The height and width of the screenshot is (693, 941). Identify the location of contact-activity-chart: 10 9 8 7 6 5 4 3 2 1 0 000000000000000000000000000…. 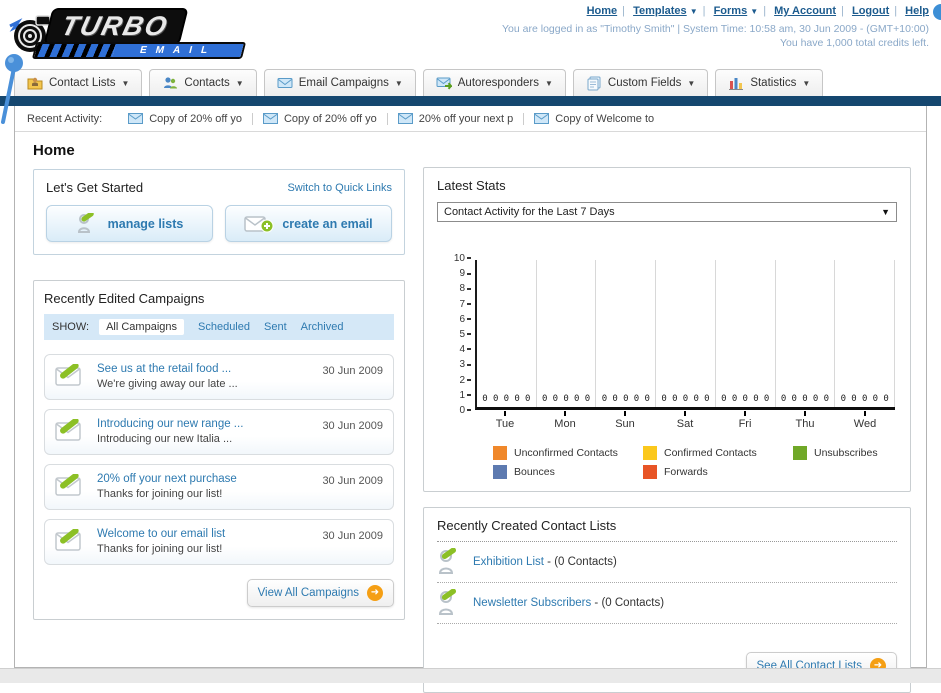
(667, 342).